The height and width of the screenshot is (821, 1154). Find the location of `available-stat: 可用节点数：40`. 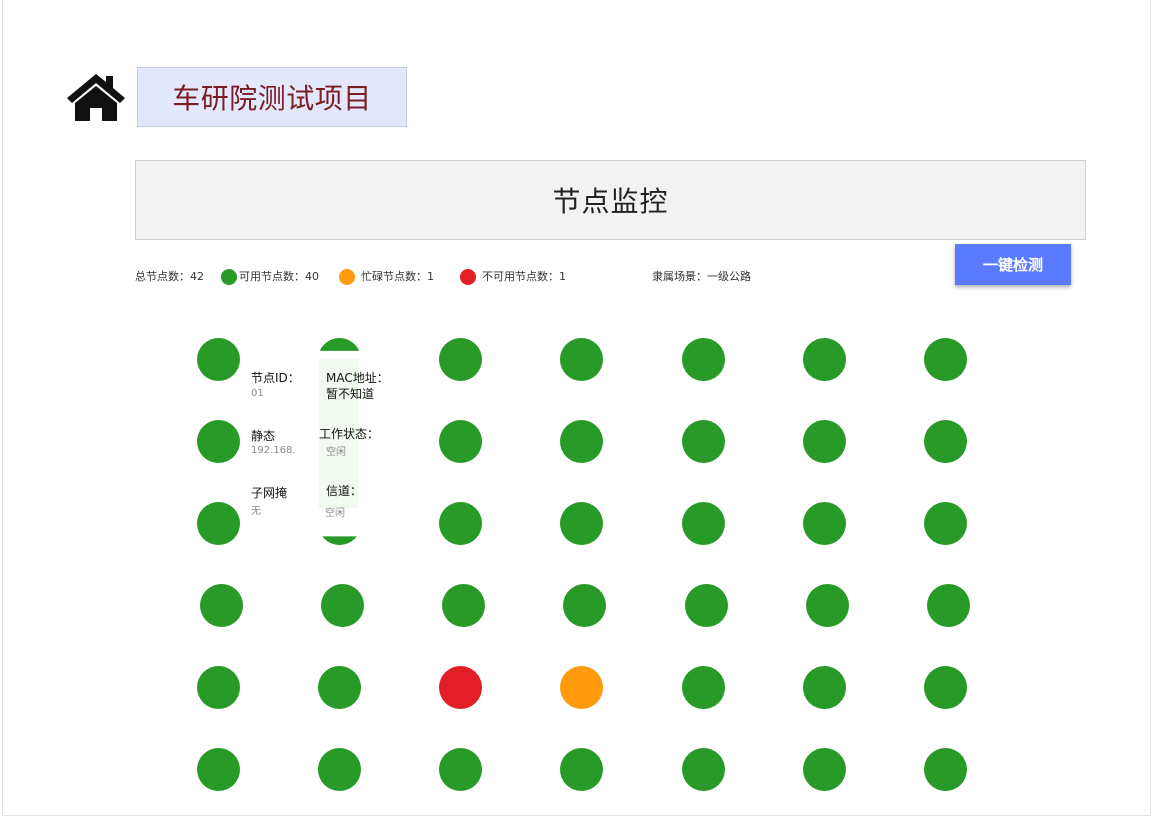

available-stat: 可用节点数：40 is located at coordinates (270, 277).